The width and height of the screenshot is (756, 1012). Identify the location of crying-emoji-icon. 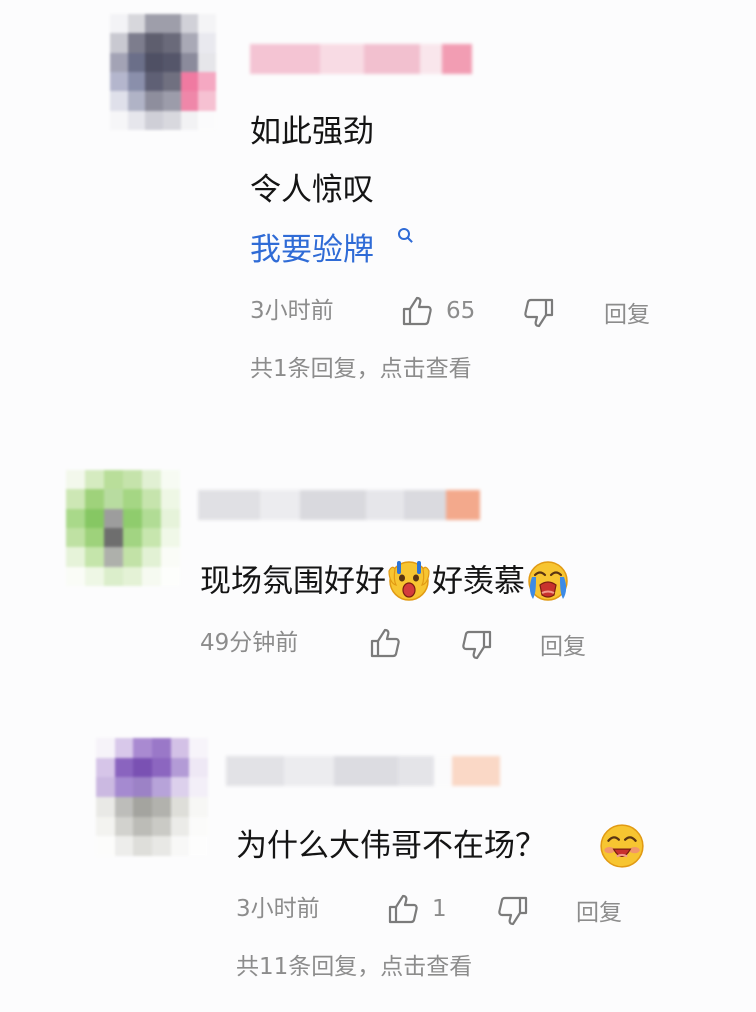
(548, 580).